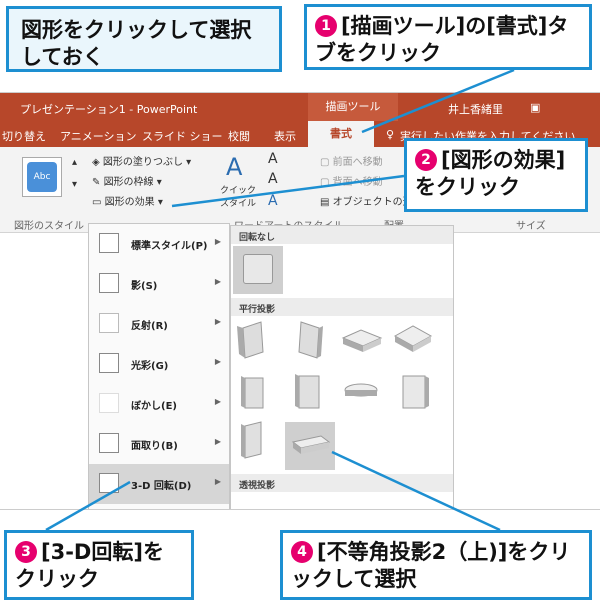 This screenshot has width=600, height=604. Describe the element at coordinates (239, 136) in the screenshot. I see `tab-review: 校閲` at that location.